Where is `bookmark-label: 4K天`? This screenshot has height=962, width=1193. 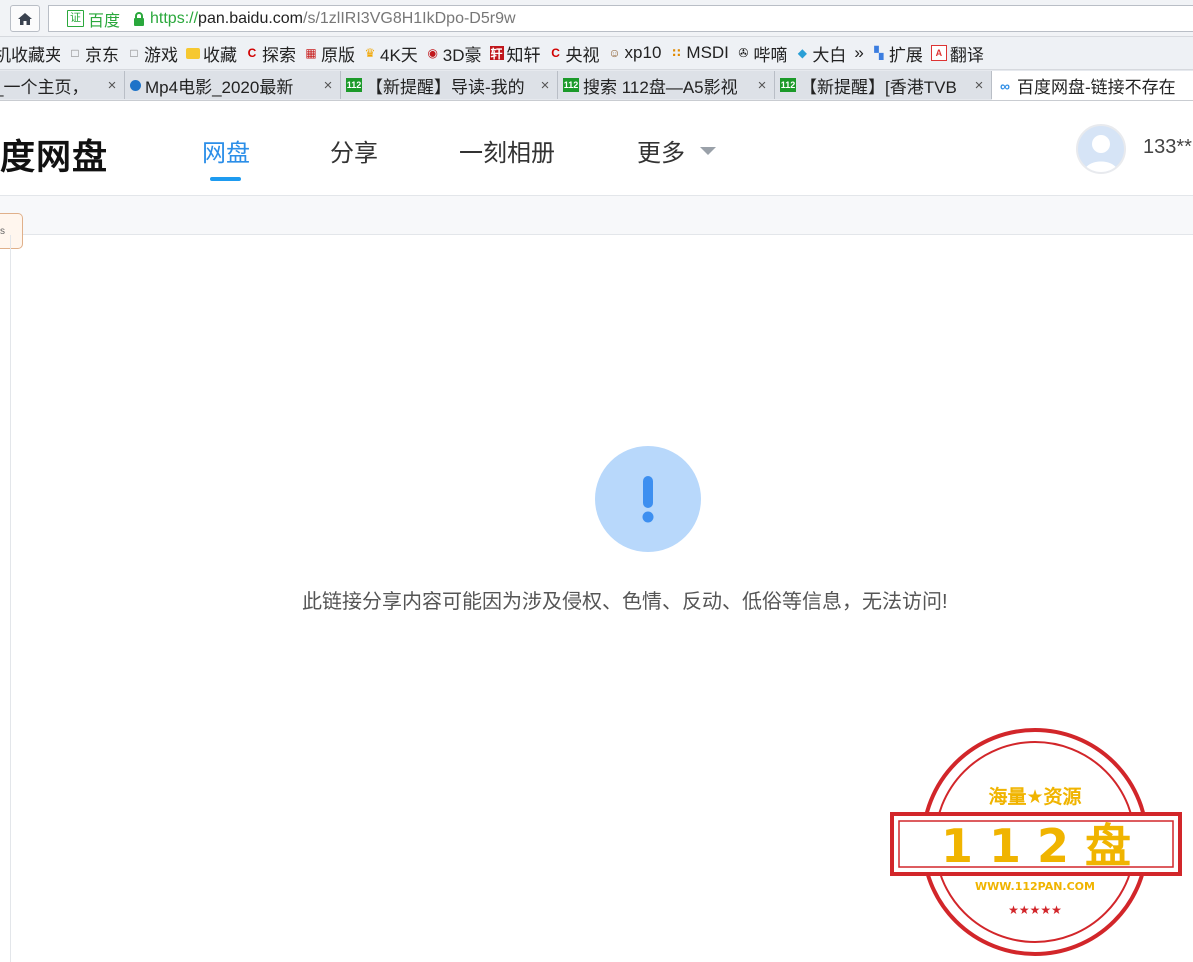
bookmark-label: 4K天 is located at coordinates (399, 55).